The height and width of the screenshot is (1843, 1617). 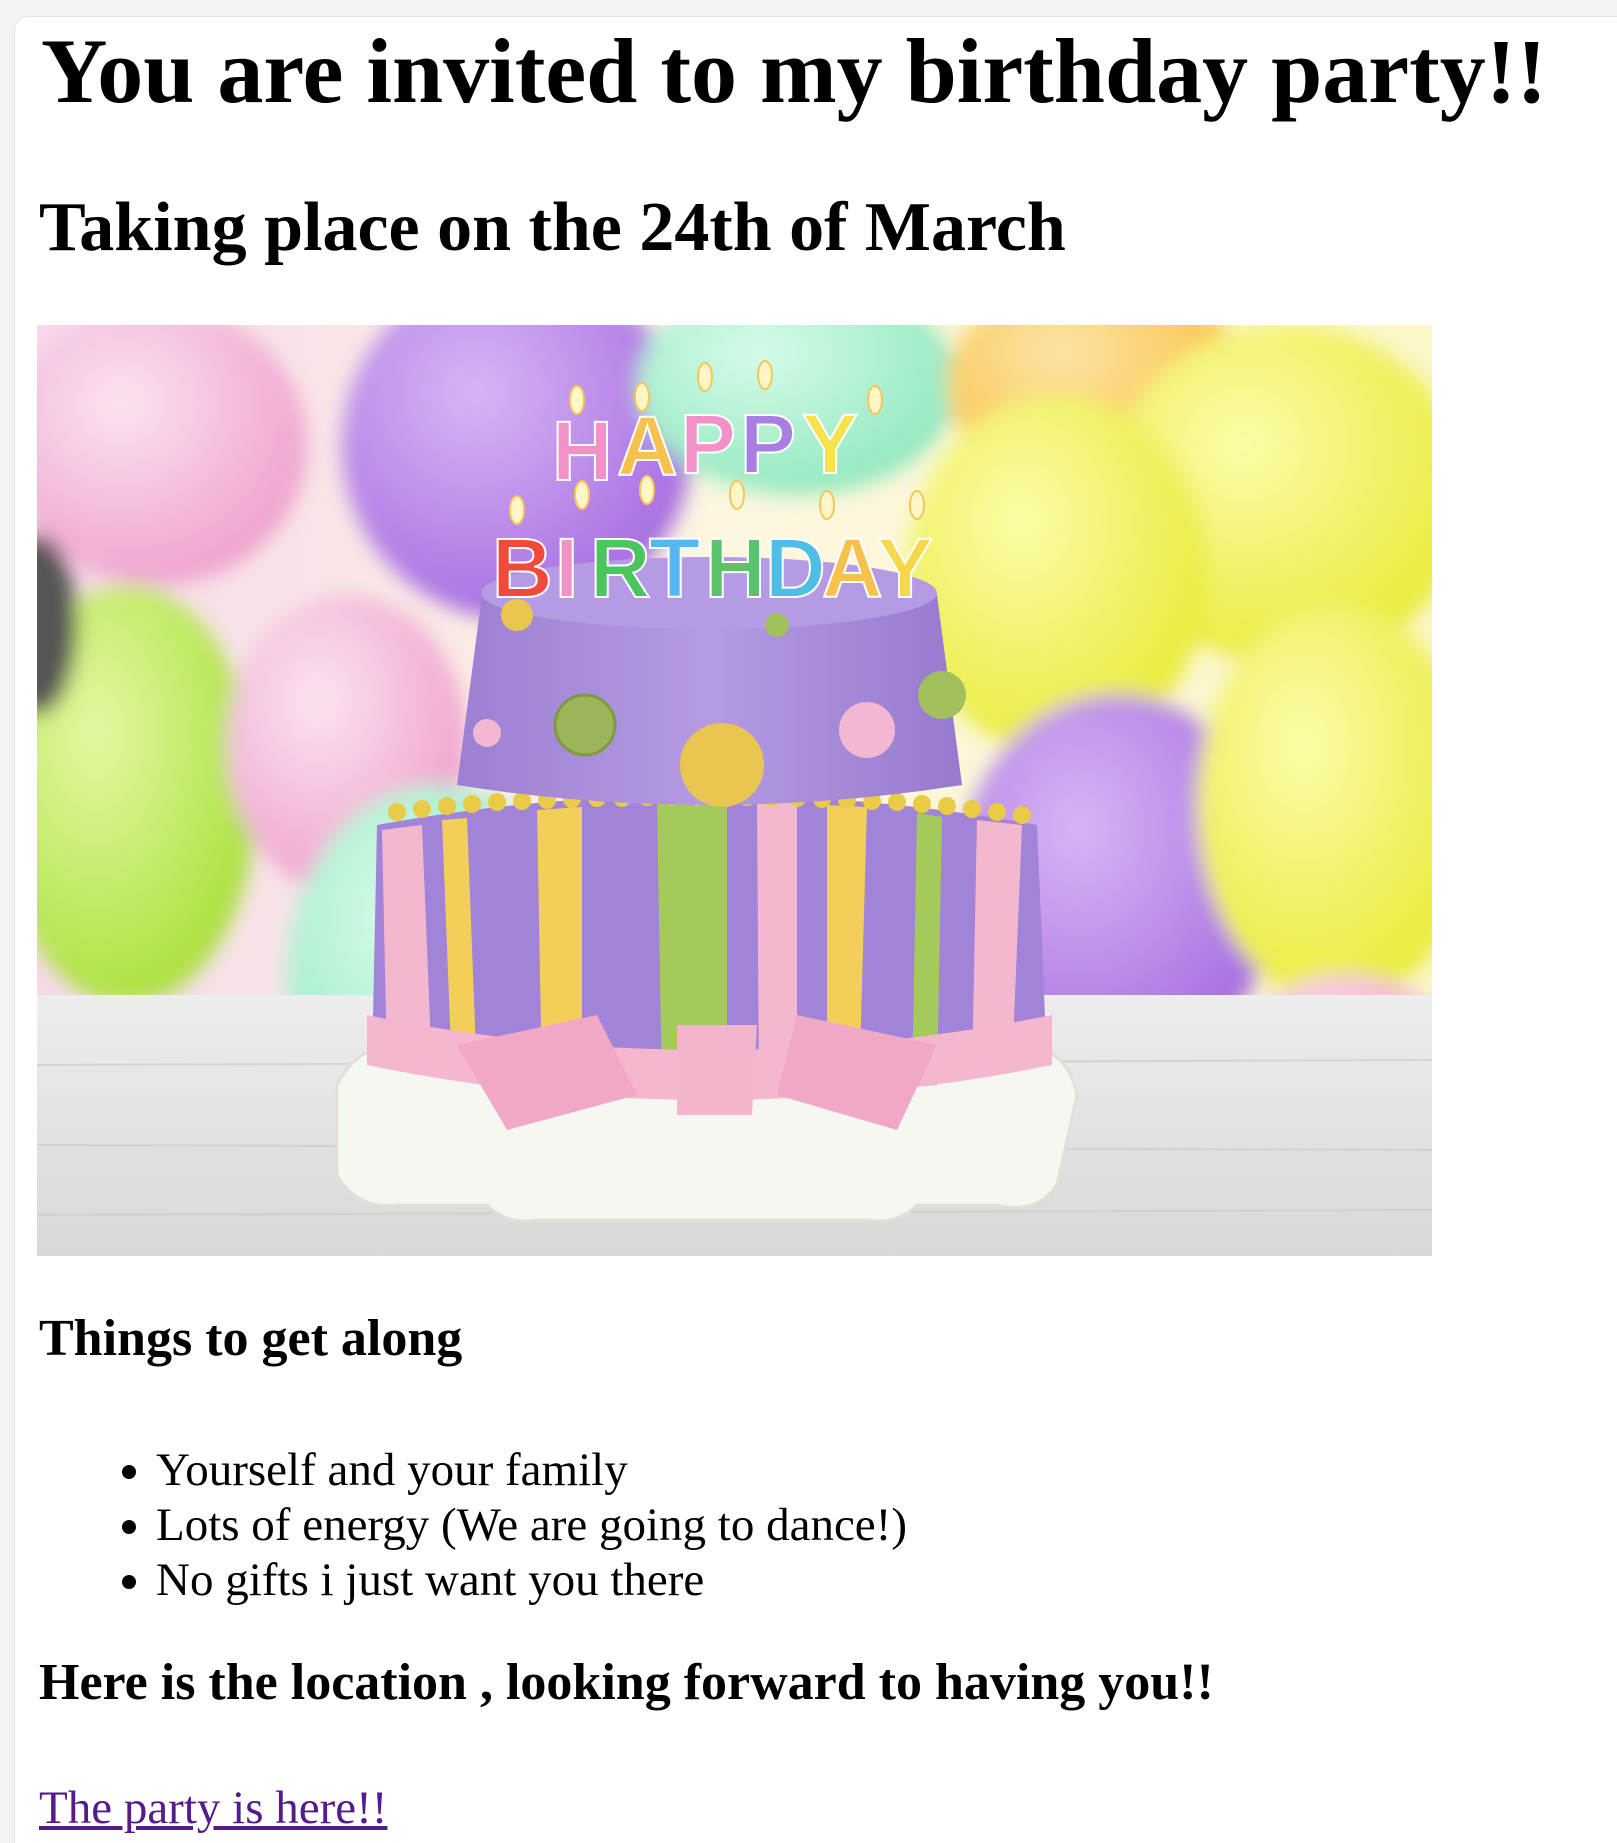 What do you see at coordinates (830, 444) in the screenshot?
I see `candle-letter-y: Y` at bounding box center [830, 444].